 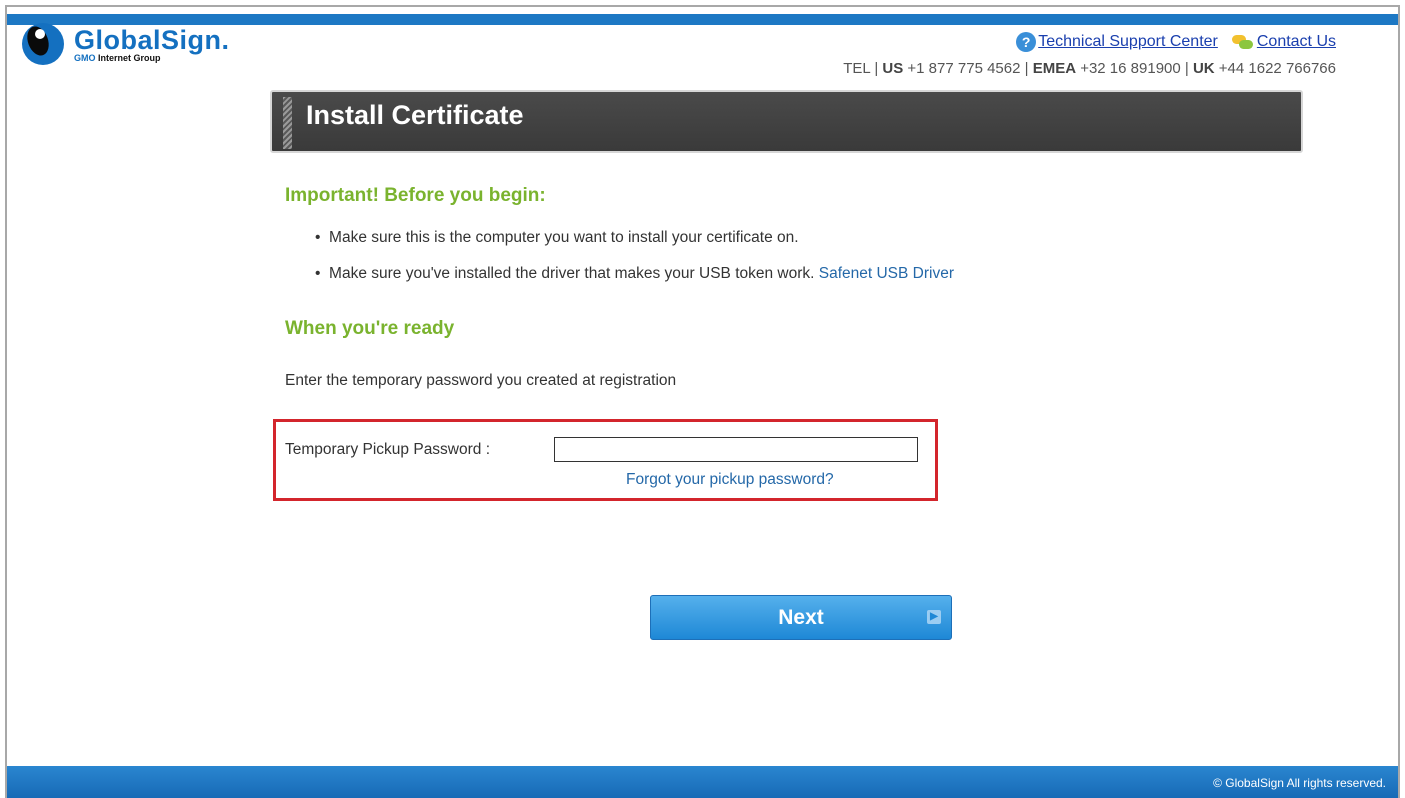 I want to click on title-bar: Install Certificate, so click(x=786, y=121).